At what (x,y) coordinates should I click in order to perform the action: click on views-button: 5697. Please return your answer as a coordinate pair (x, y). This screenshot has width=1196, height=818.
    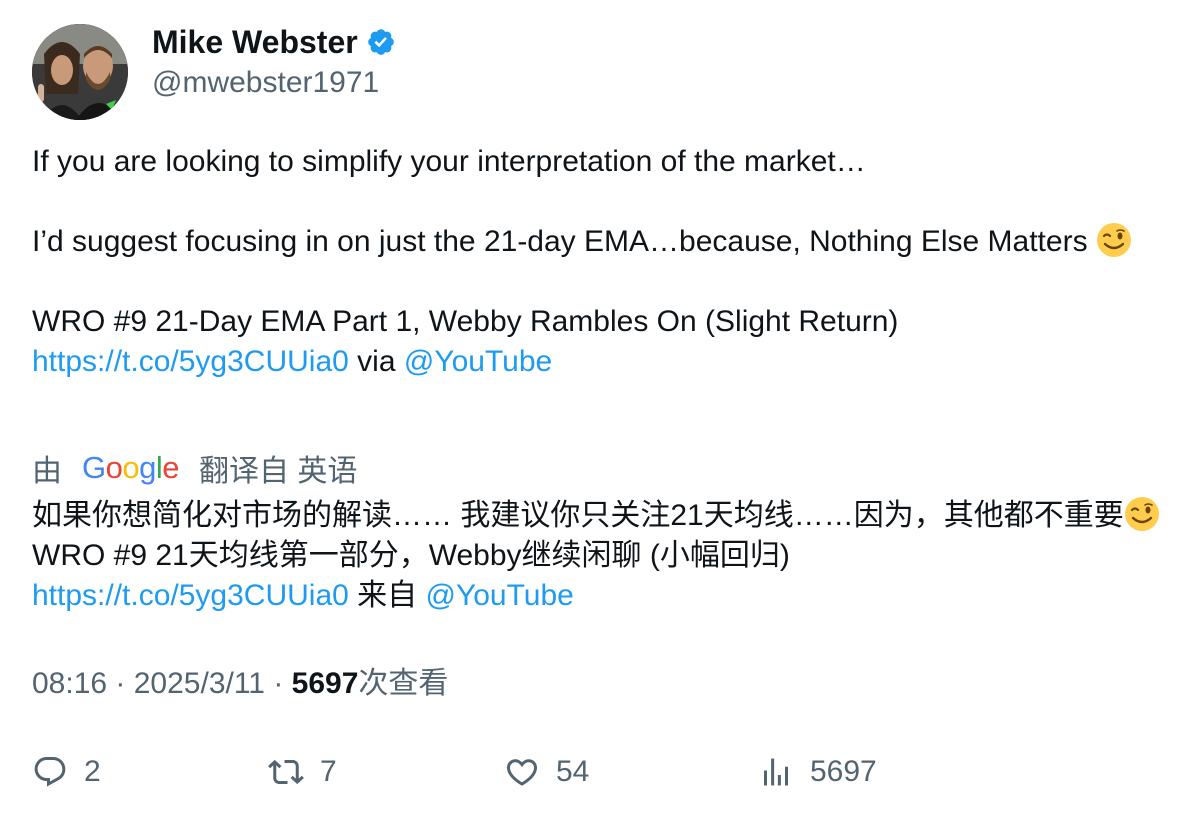
    Looking at the image, I should click on (817, 772).